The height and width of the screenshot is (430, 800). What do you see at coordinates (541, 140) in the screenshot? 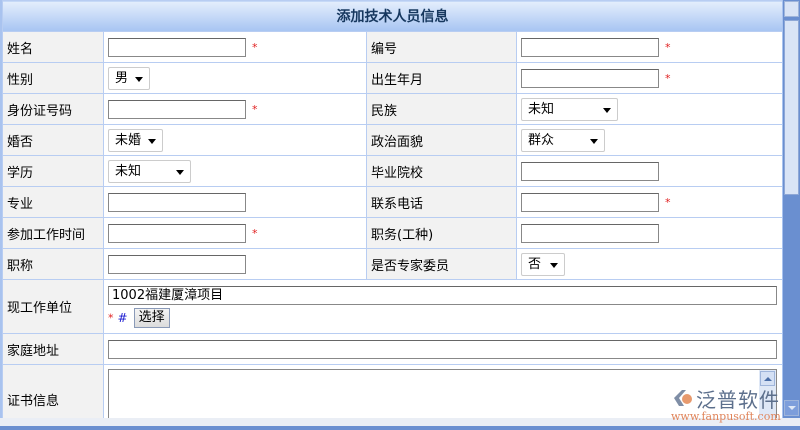
I see `political-value: 群众` at bounding box center [541, 140].